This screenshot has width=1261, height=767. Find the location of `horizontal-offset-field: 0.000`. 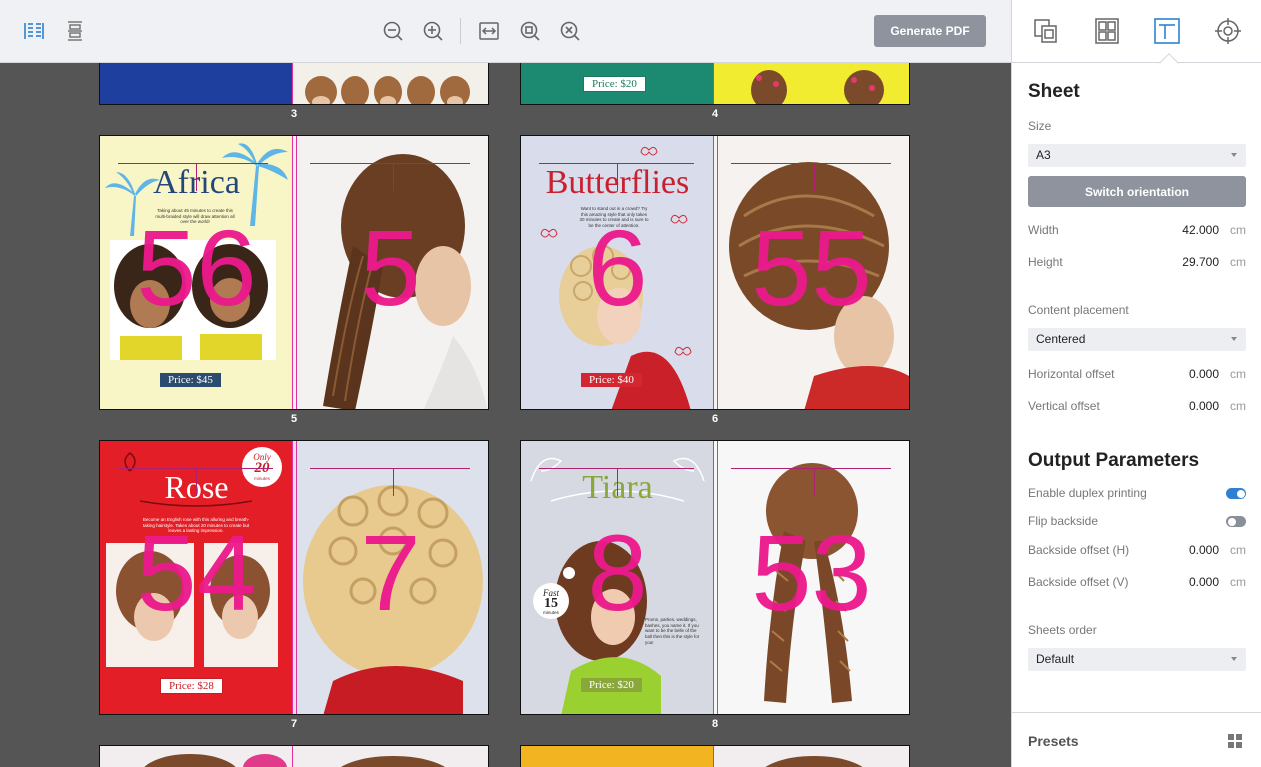

horizontal-offset-field: 0.000 is located at coordinates (1204, 374).